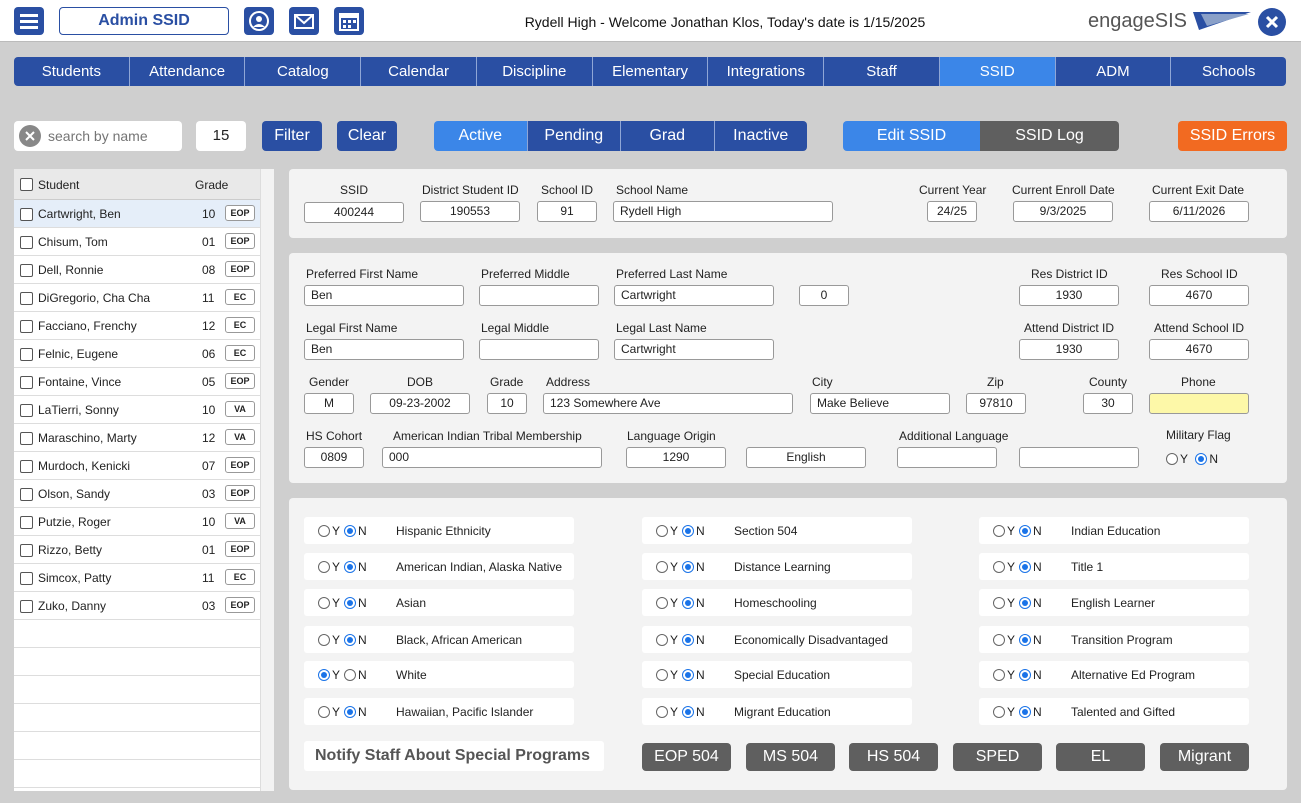 This screenshot has width=1301, height=803. Describe the element at coordinates (70, 550) in the screenshot. I see `student-name: Rizzo, Betty` at that location.